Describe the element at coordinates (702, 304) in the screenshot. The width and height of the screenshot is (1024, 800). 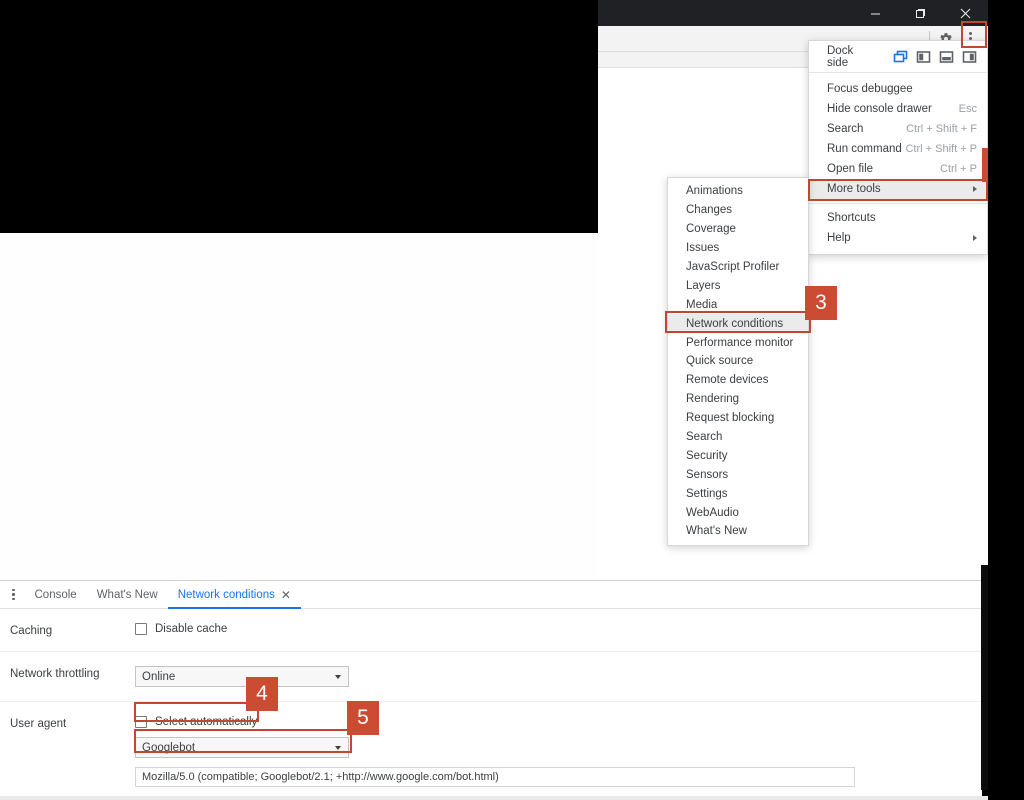
I see `submenu-item-label: Media` at that location.